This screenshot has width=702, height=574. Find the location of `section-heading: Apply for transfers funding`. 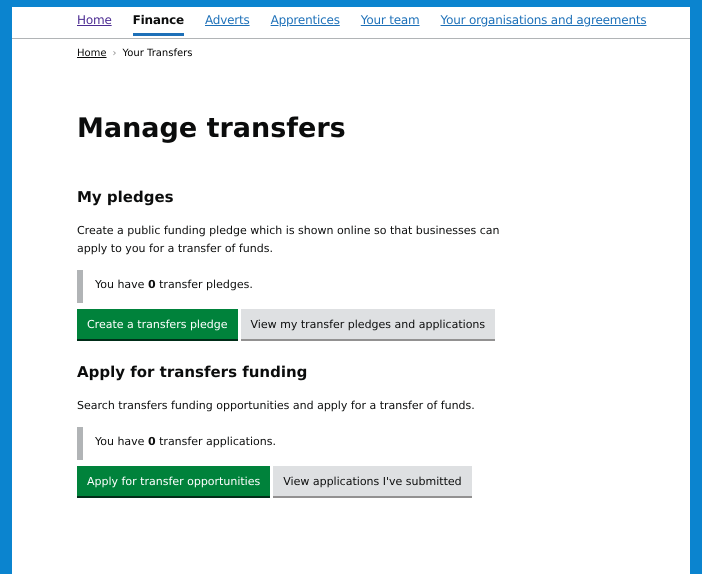

section-heading: Apply for transfers funding is located at coordinates (192, 372).